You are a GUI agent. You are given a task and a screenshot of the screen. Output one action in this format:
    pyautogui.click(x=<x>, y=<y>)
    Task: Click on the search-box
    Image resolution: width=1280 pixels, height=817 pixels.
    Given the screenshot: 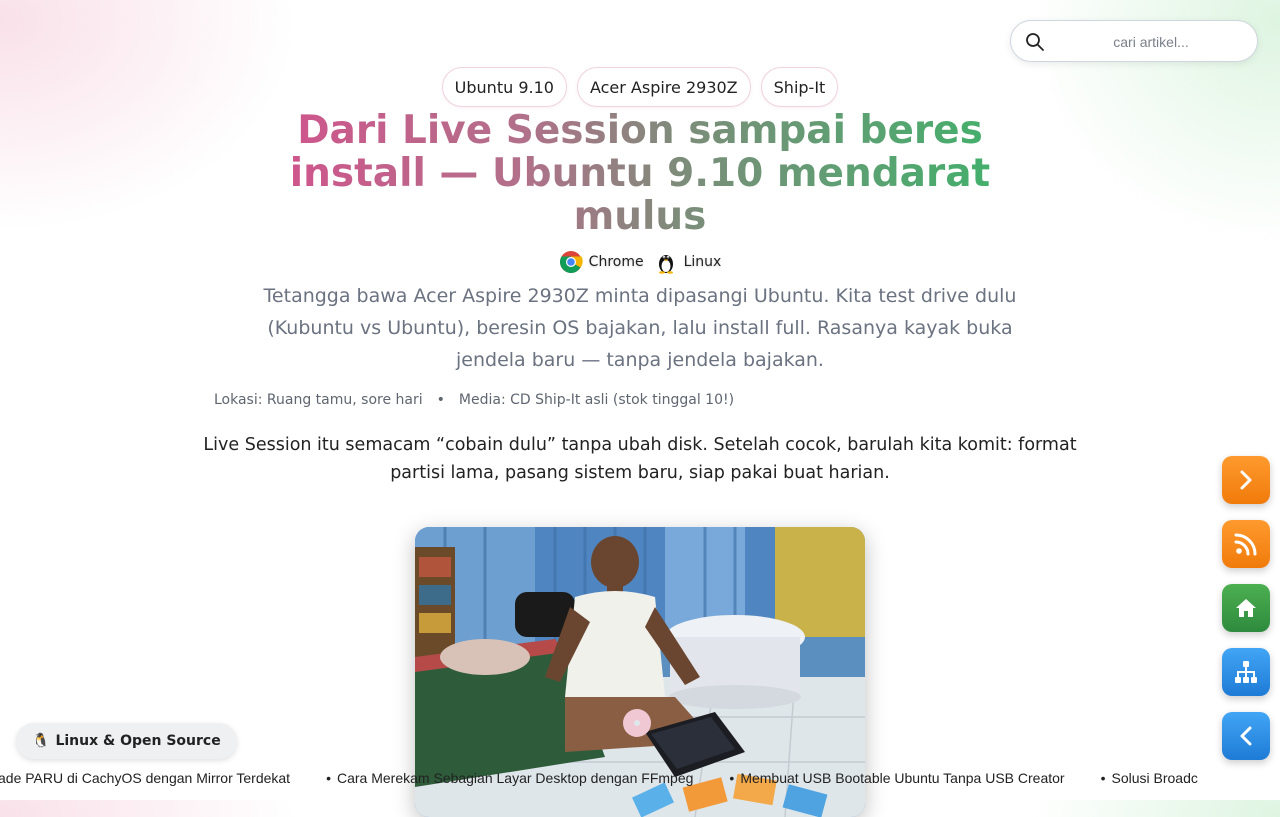 What is the action you would take?
    pyautogui.click(x=1134, y=41)
    